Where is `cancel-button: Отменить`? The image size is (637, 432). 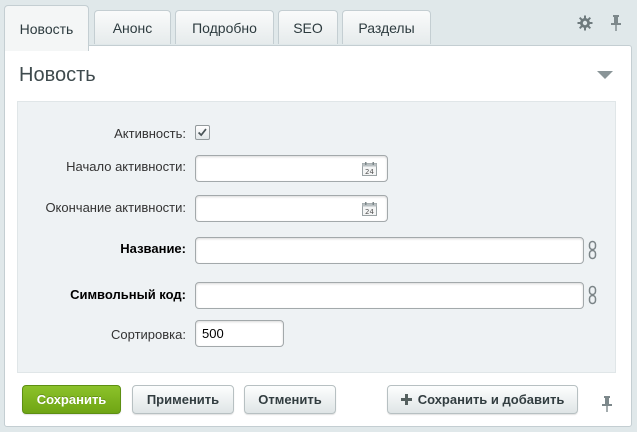
cancel-button: Отменить is located at coordinates (290, 399).